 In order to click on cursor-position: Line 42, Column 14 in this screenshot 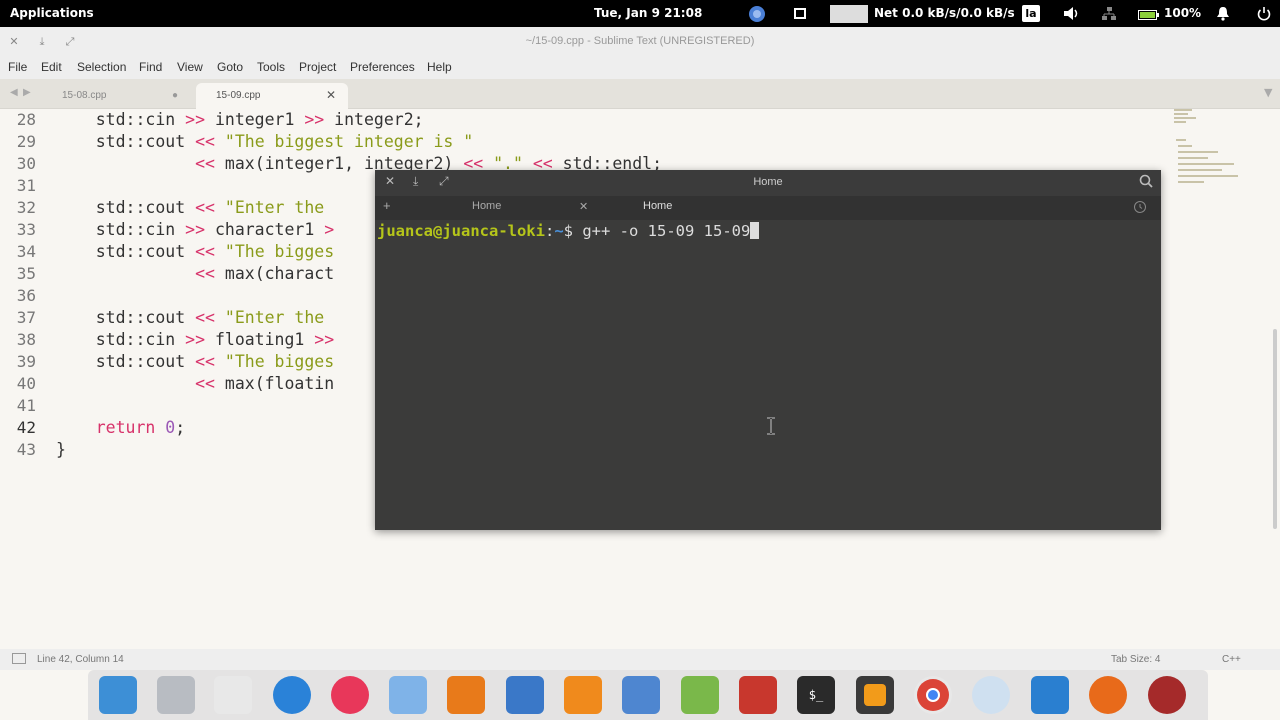, I will do `click(80, 659)`.